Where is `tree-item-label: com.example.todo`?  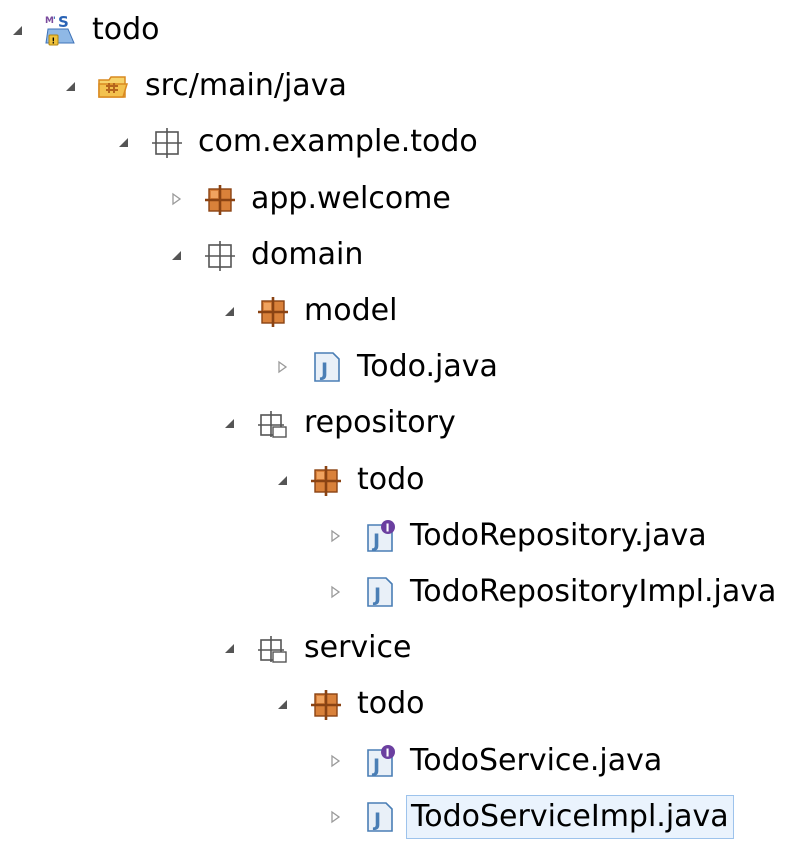 tree-item-label: com.example.todo is located at coordinates (338, 142).